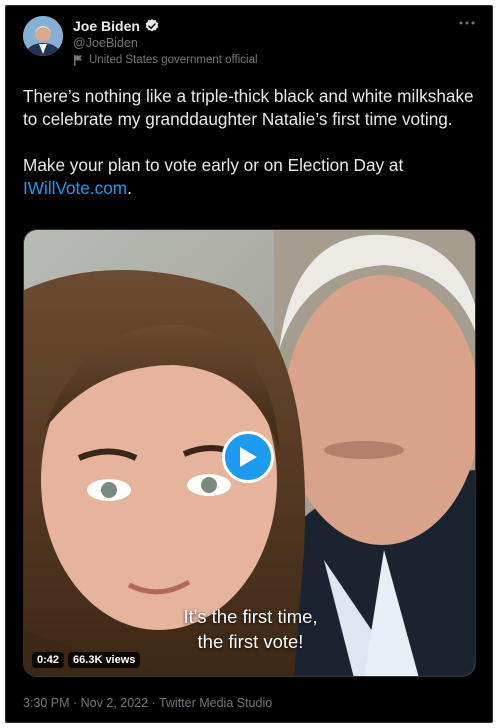 The width and height of the screenshot is (498, 728). I want to click on view-count: 66.3K views, so click(104, 660).